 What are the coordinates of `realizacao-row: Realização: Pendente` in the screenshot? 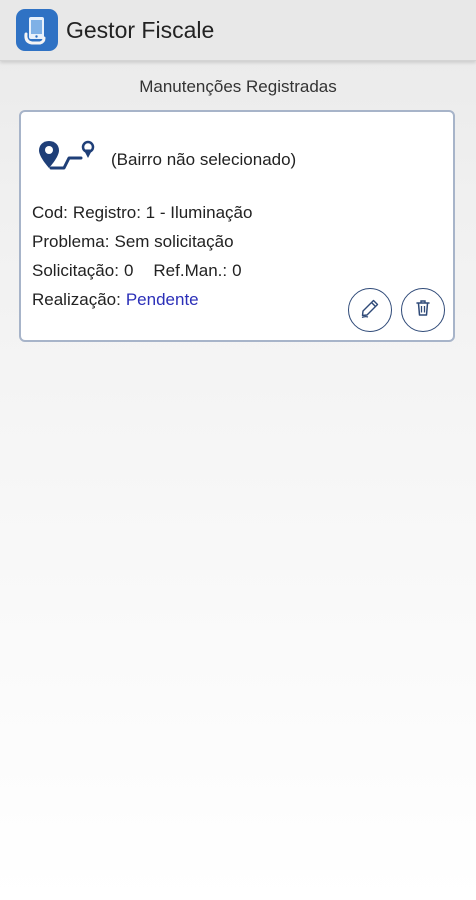 It's located at (115, 300).